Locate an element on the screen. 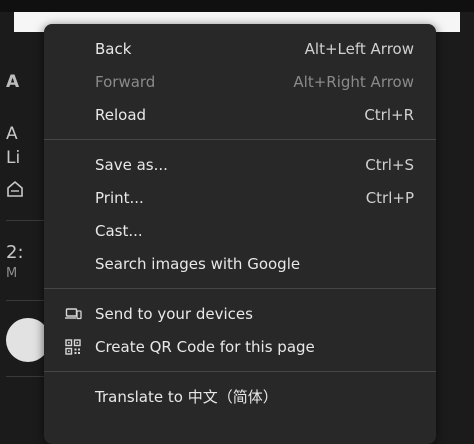 This screenshot has height=444, width=474. document-icon is located at coordinates (15, 188).